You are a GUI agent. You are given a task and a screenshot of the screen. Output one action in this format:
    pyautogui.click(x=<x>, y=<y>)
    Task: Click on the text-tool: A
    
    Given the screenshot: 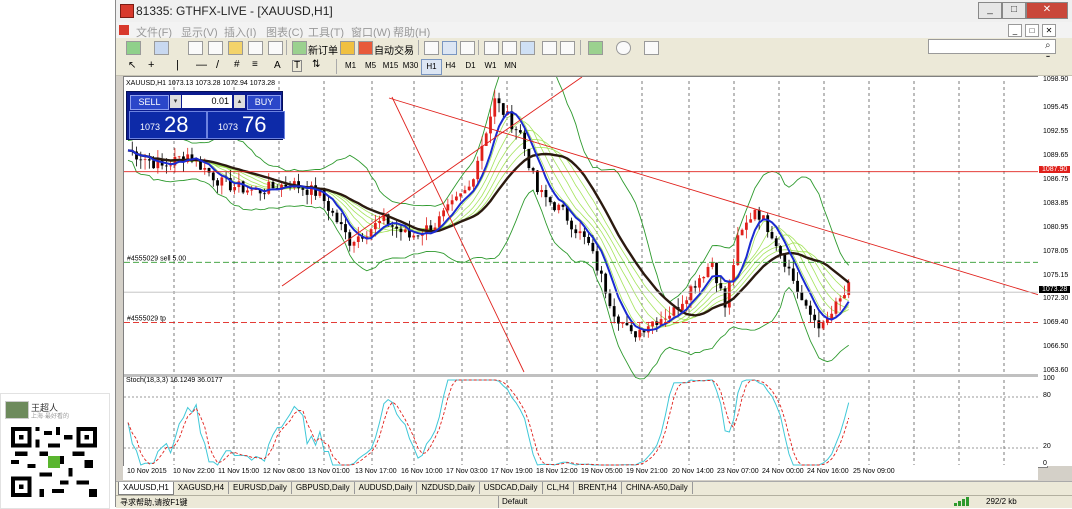 What is the action you would take?
    pyautogui.click(x=277, y=65)
    